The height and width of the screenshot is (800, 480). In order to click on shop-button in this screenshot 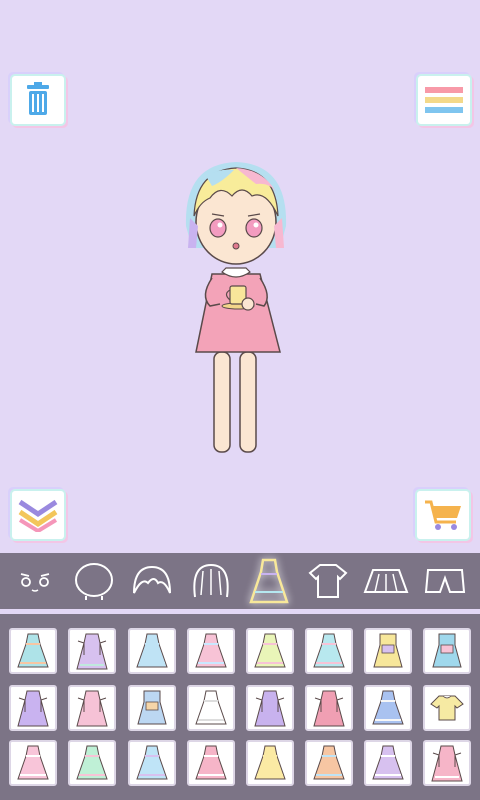, I will do `click(443, 515)`.